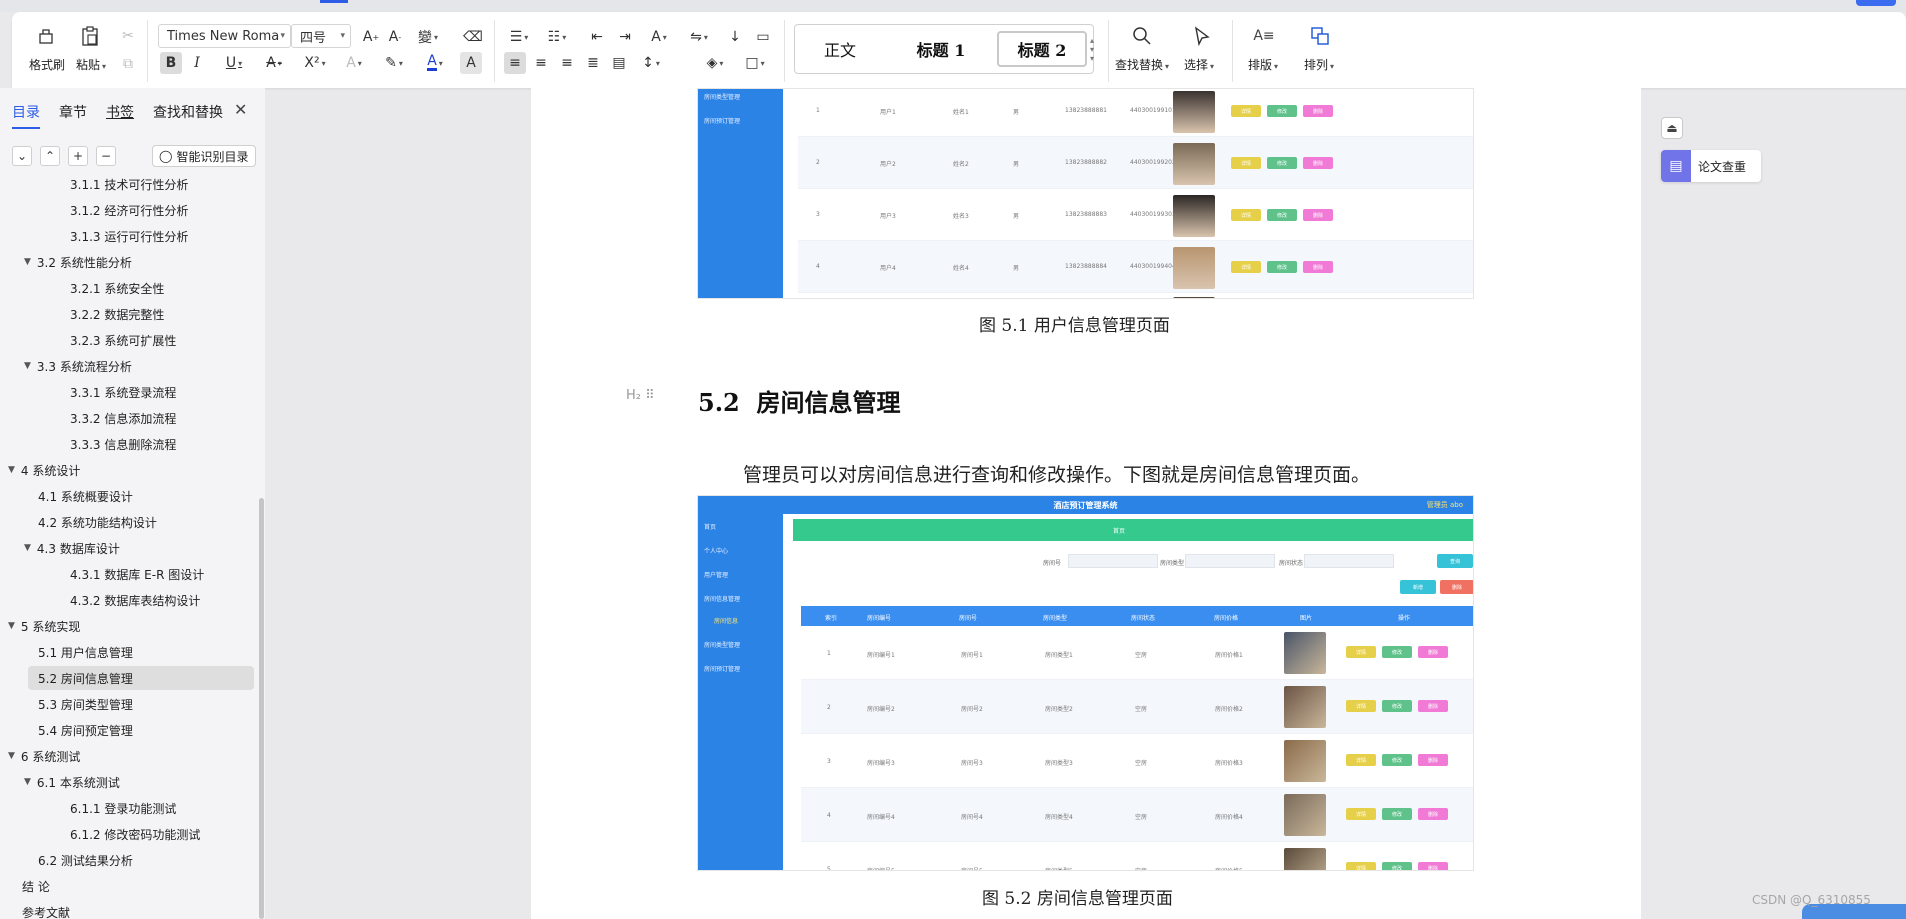 The height and width of the screenshot is (919, 1906). I want to click on align-right-icon: ≡, so click(567, 63).